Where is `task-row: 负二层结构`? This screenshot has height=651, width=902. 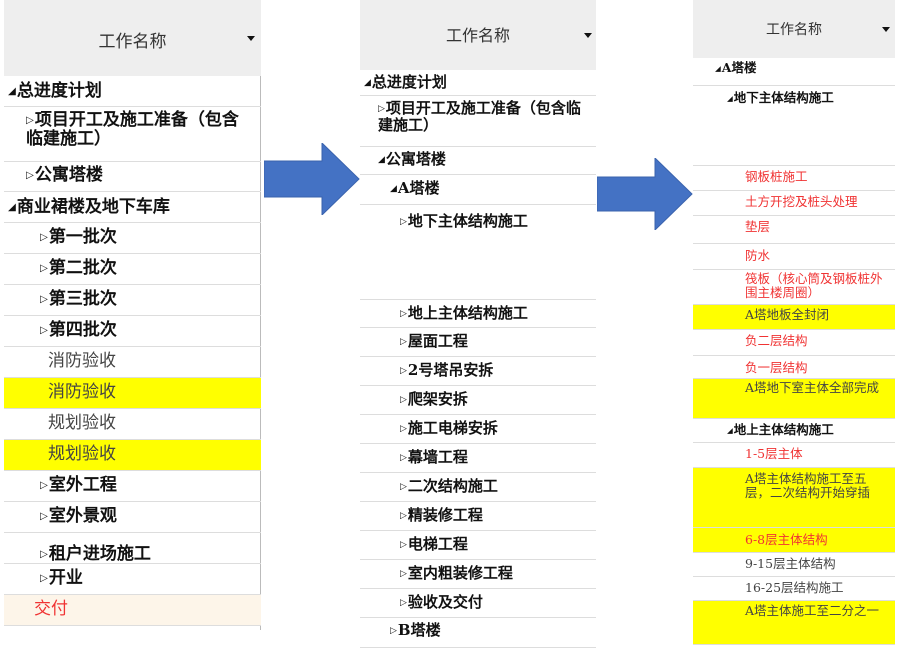 task-row: 负二层结构 is located at coordinates (794, 343).